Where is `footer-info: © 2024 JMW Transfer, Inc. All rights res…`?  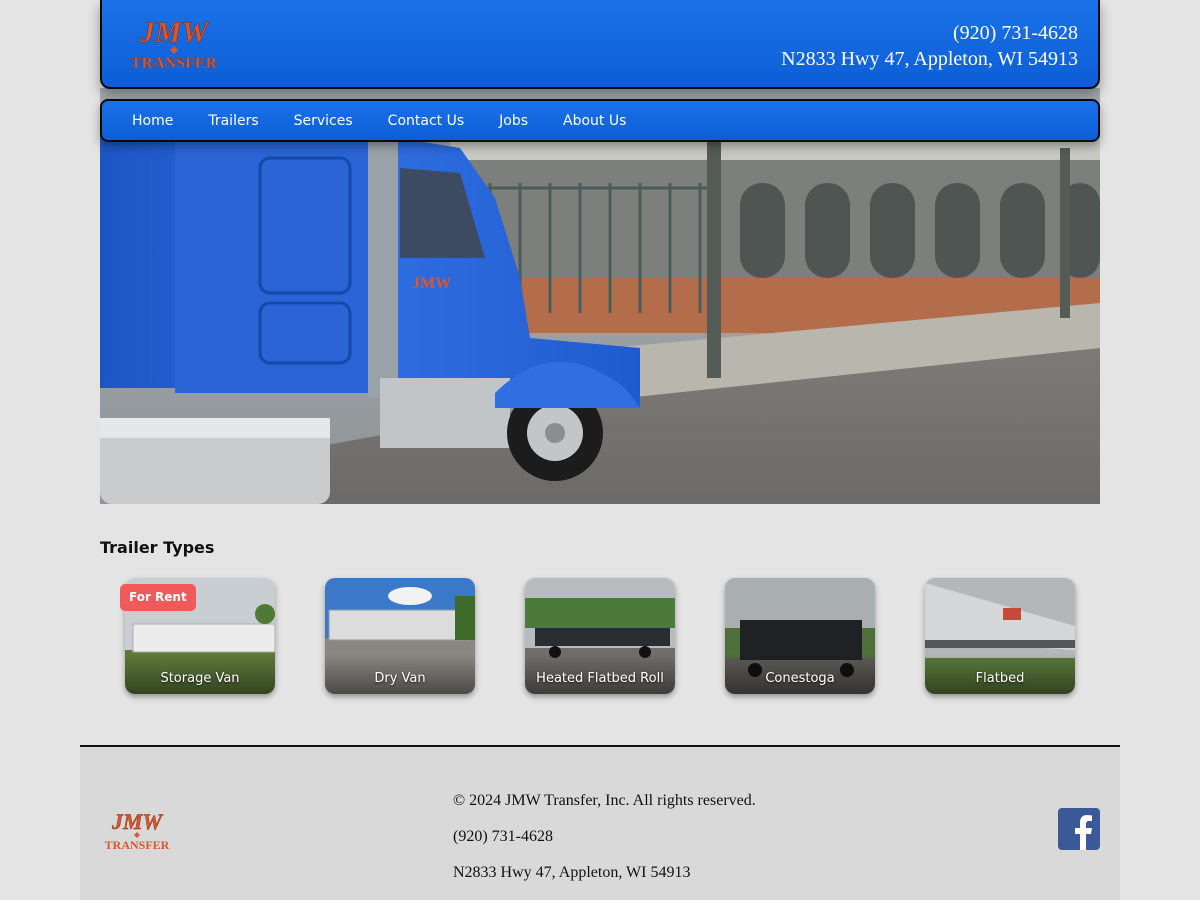
footer-info: © 2024 JMW Transfer, Inc. All rights res… is located at coordinates (604, 837).